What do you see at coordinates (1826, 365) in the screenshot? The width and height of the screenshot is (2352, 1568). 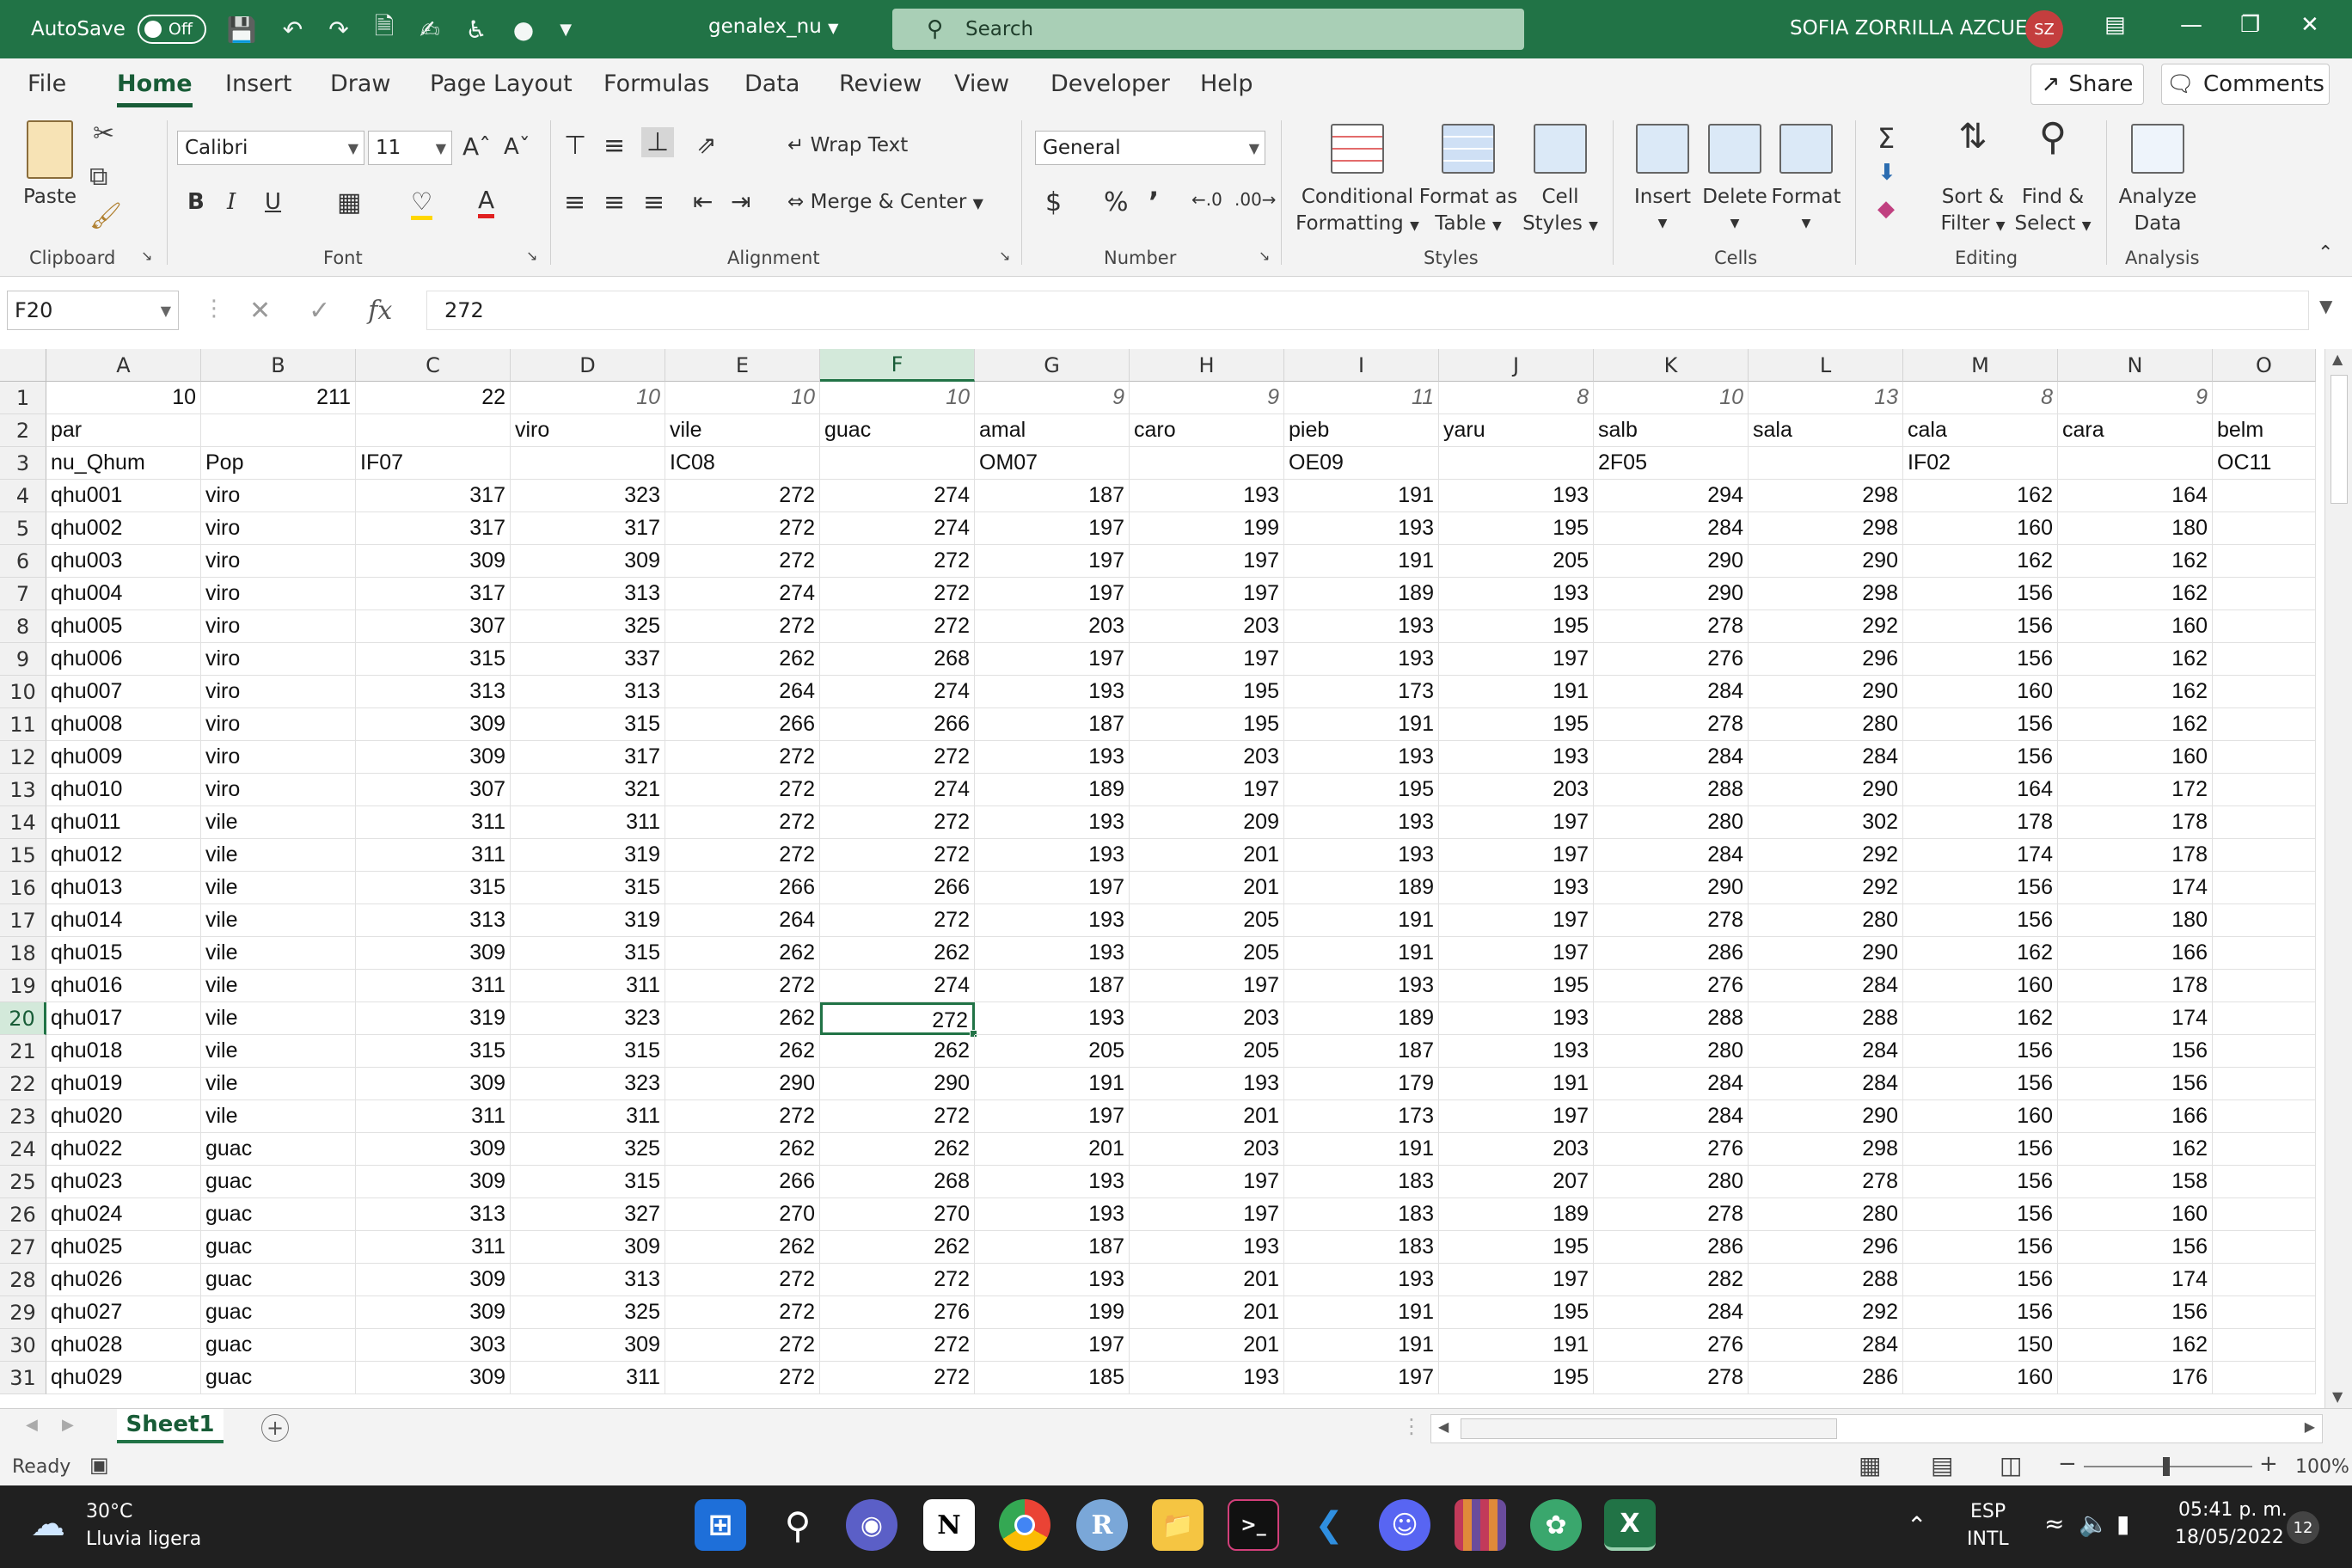 I see `column-header: L` at bounding box center [1826, 365].